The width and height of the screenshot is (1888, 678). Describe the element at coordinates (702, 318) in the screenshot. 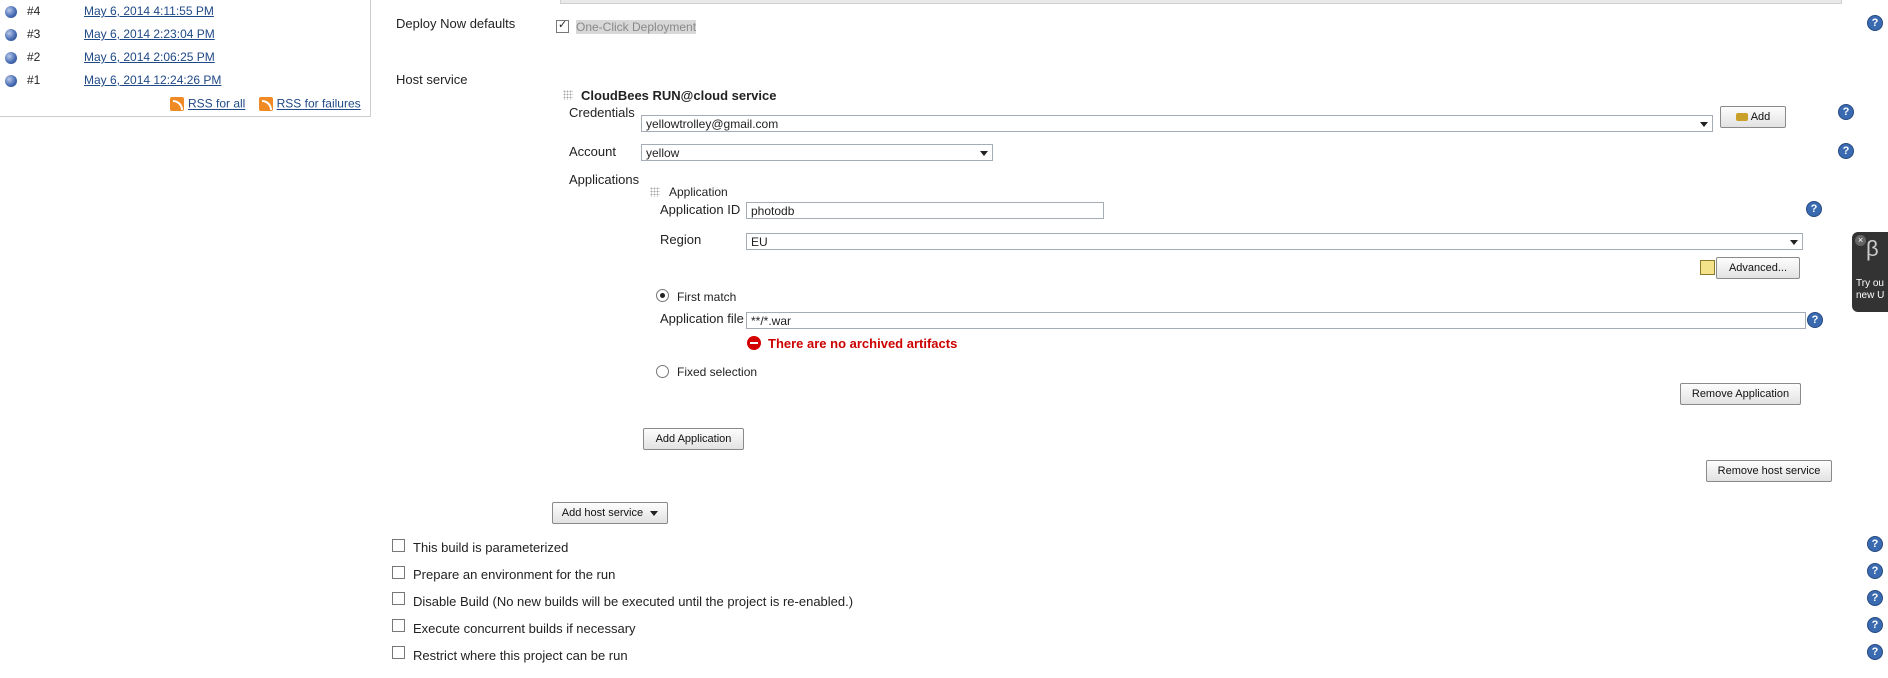

I see `application-file-label: Application file` at that location.